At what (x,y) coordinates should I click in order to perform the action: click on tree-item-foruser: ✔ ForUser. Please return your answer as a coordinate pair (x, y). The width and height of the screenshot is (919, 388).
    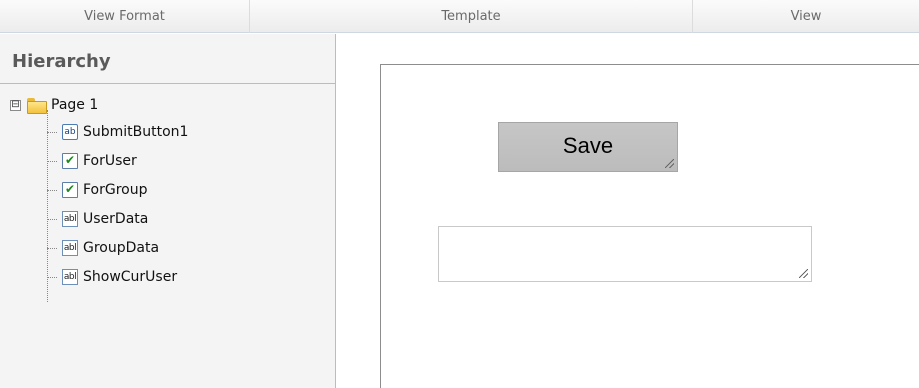
    Looking at the image, I should click on (92, 161).